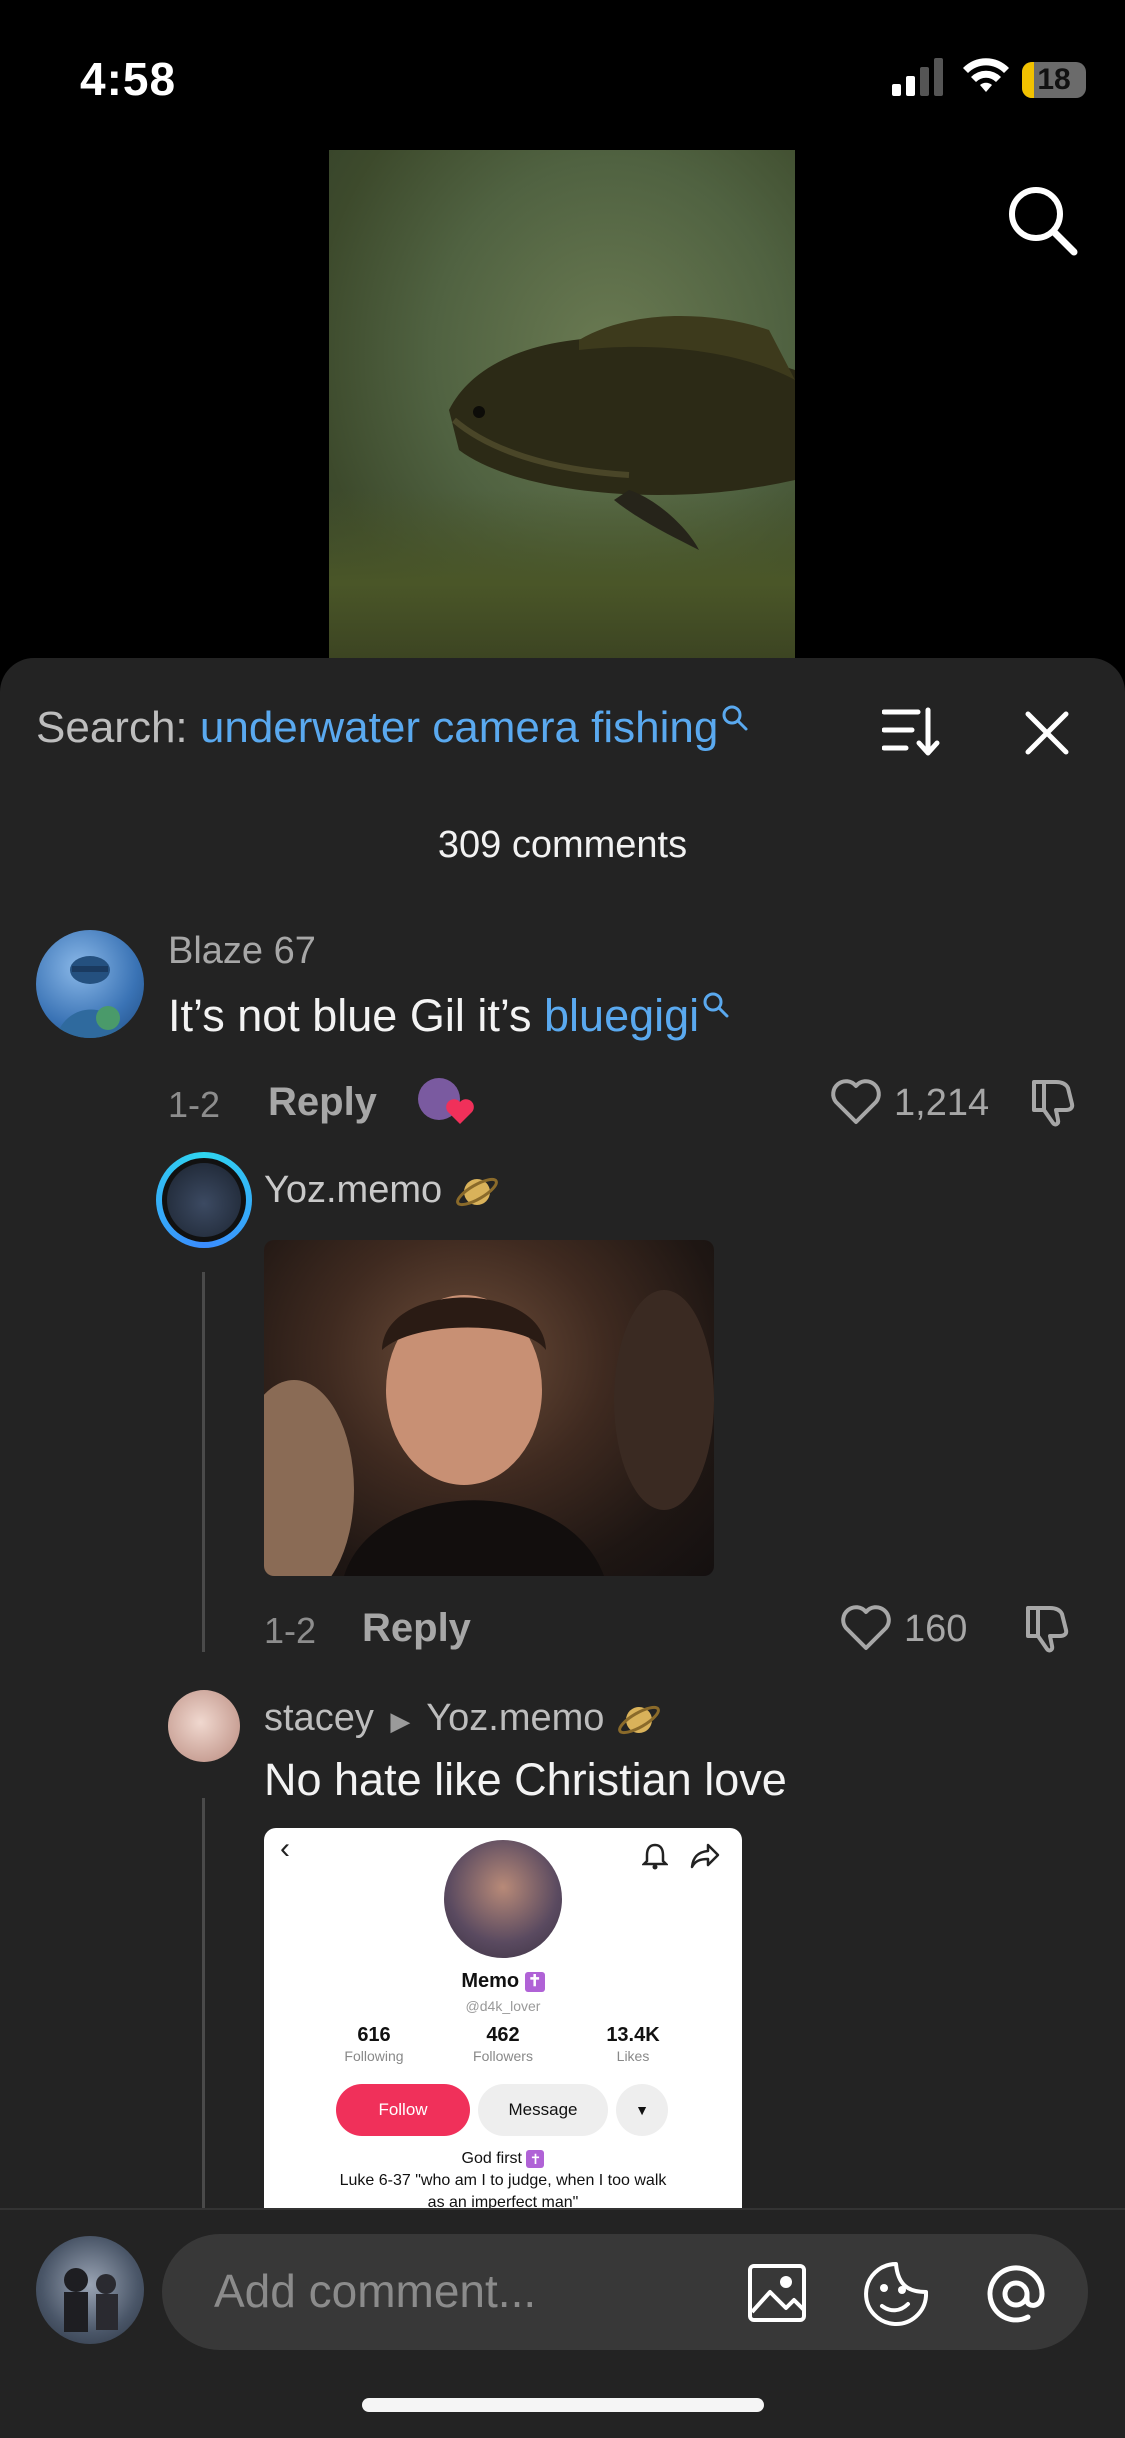 This screenshot has height=2438, width=1125. Describe the element at coordinates (705, 1856) in the screenshot. I see `share-icon` at that location.